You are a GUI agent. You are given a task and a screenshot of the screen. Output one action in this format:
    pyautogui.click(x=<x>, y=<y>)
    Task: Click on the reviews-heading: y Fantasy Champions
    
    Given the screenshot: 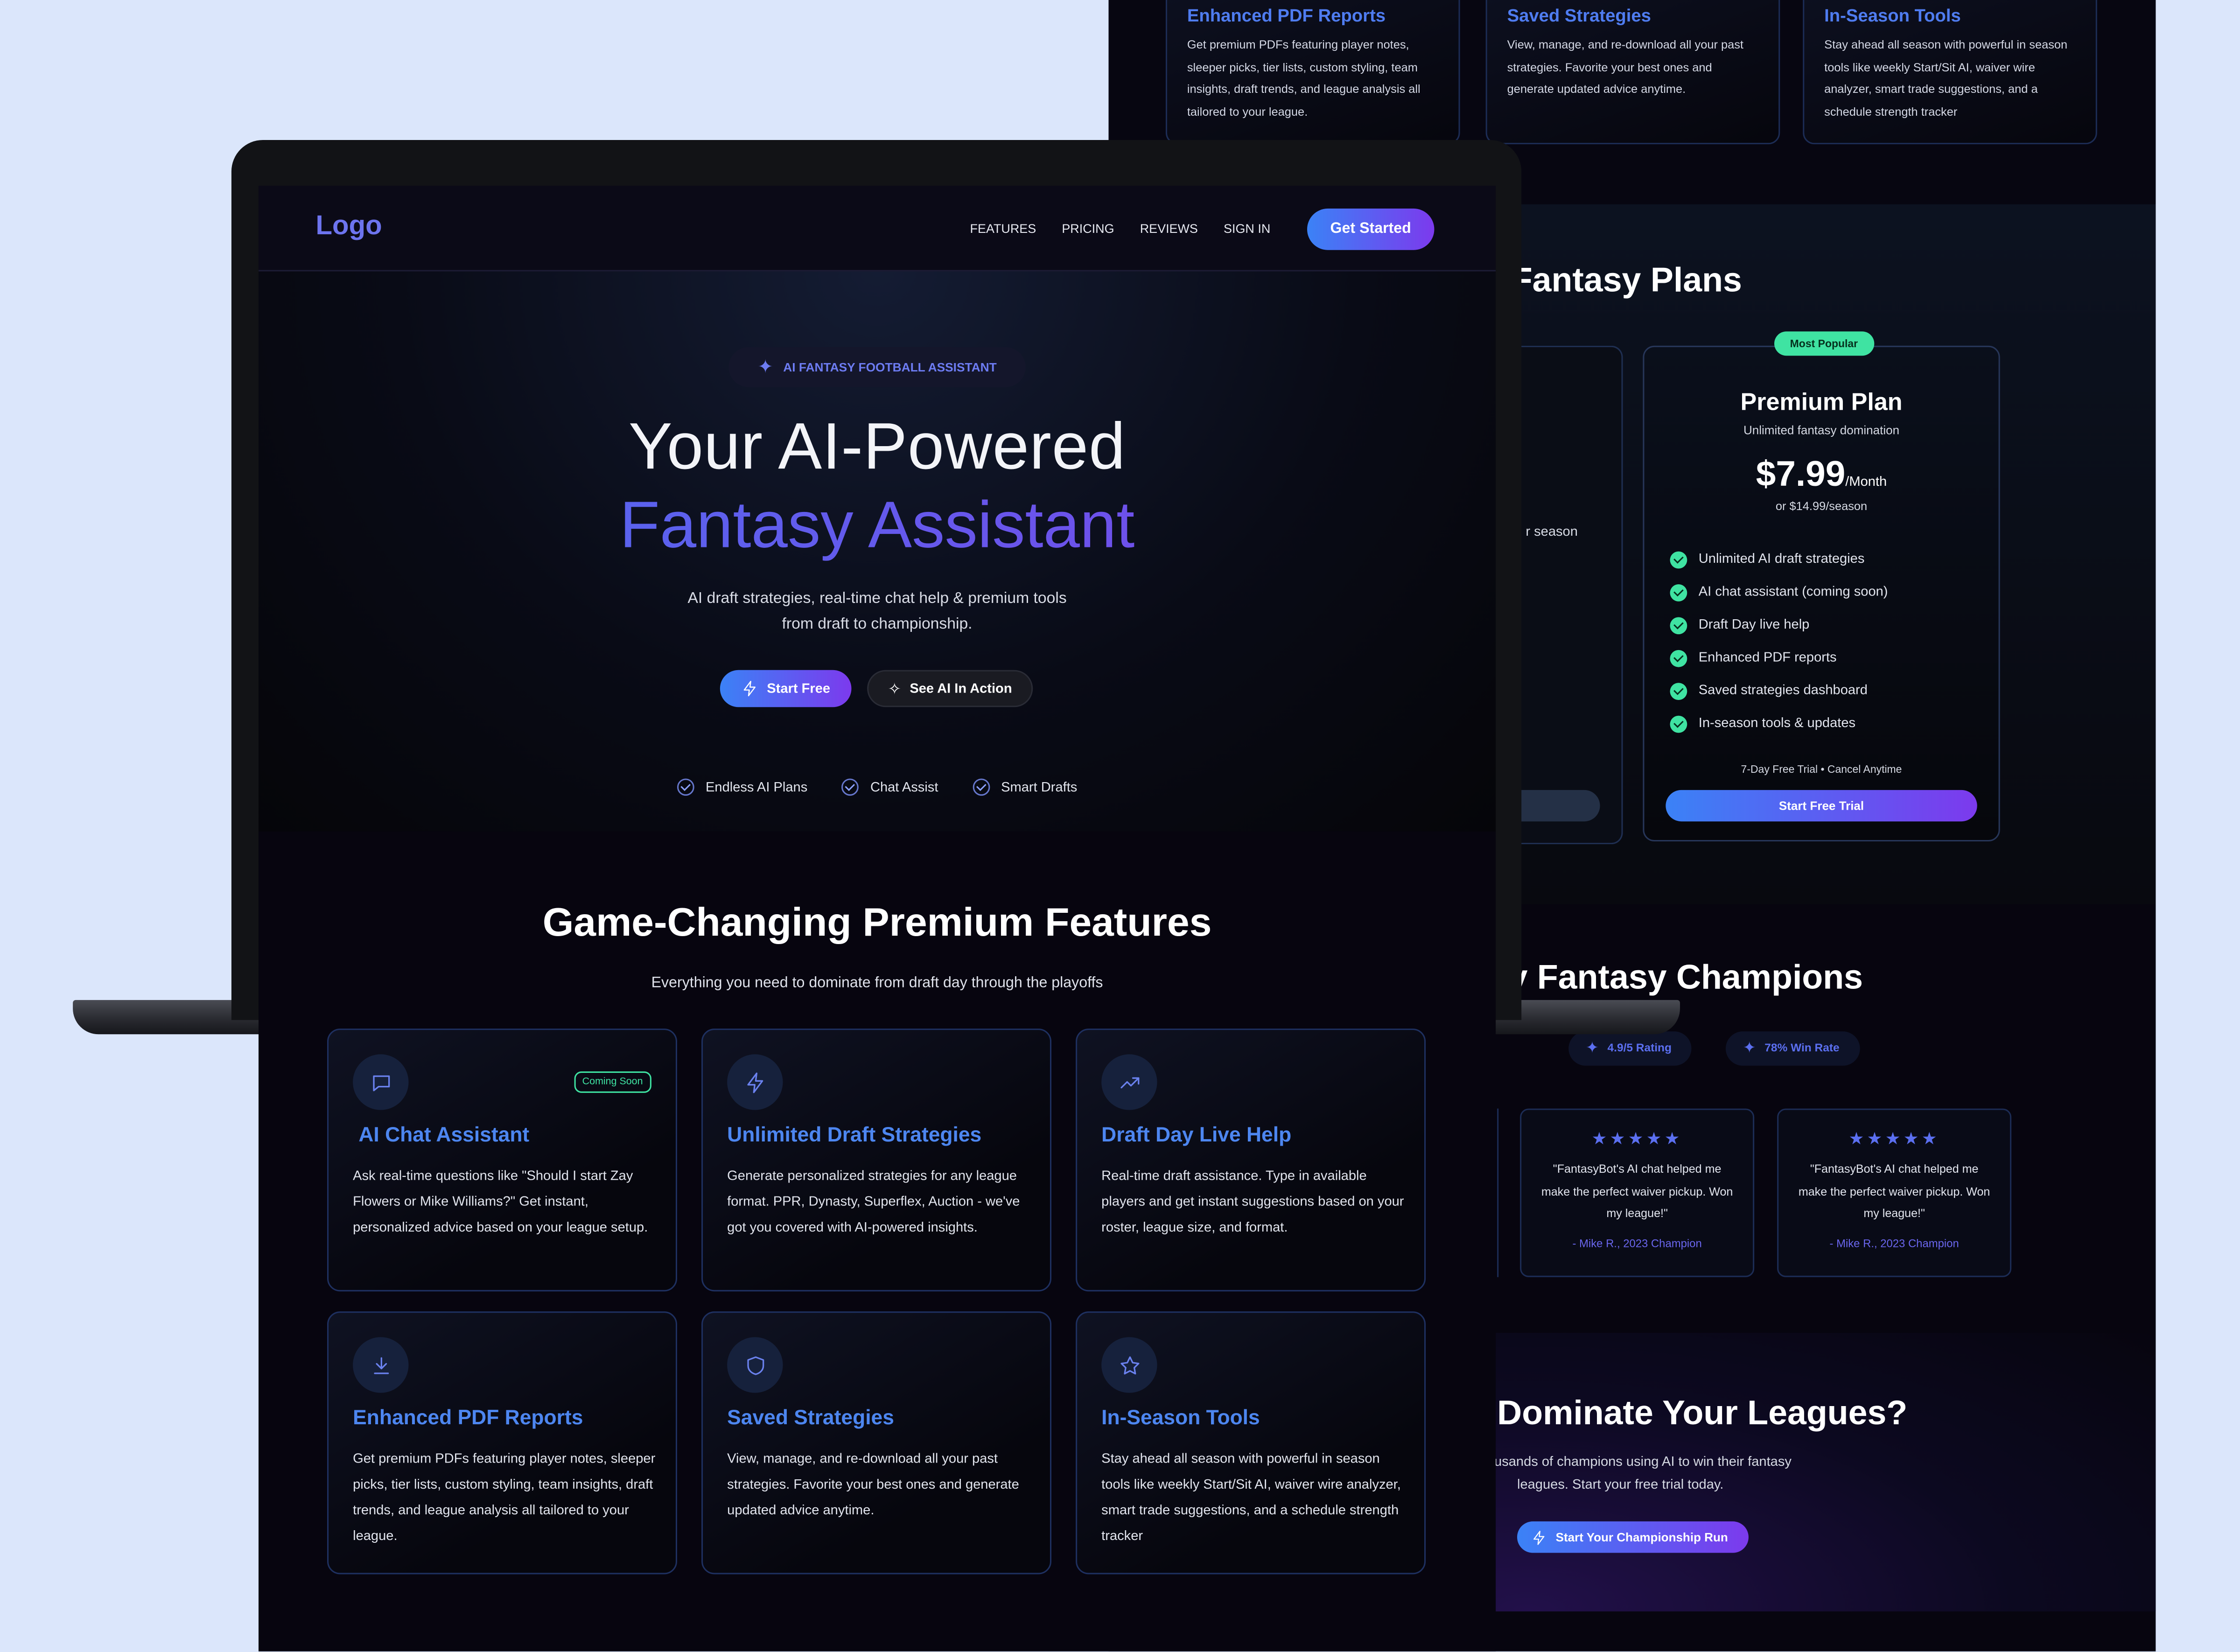 What is the action you would take?
    pyautogui.click(x=1685, y=978)
    